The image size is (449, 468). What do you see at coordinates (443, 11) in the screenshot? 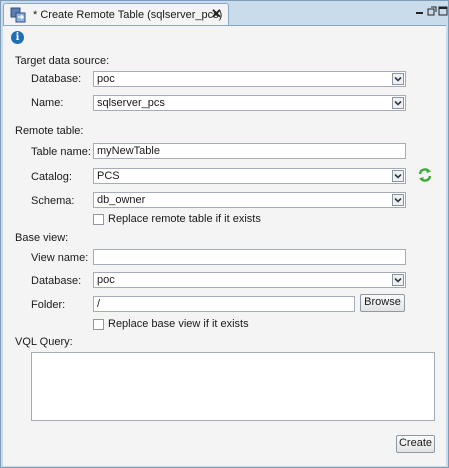
I see `maximize-icon` at bounding box center [443, 11].